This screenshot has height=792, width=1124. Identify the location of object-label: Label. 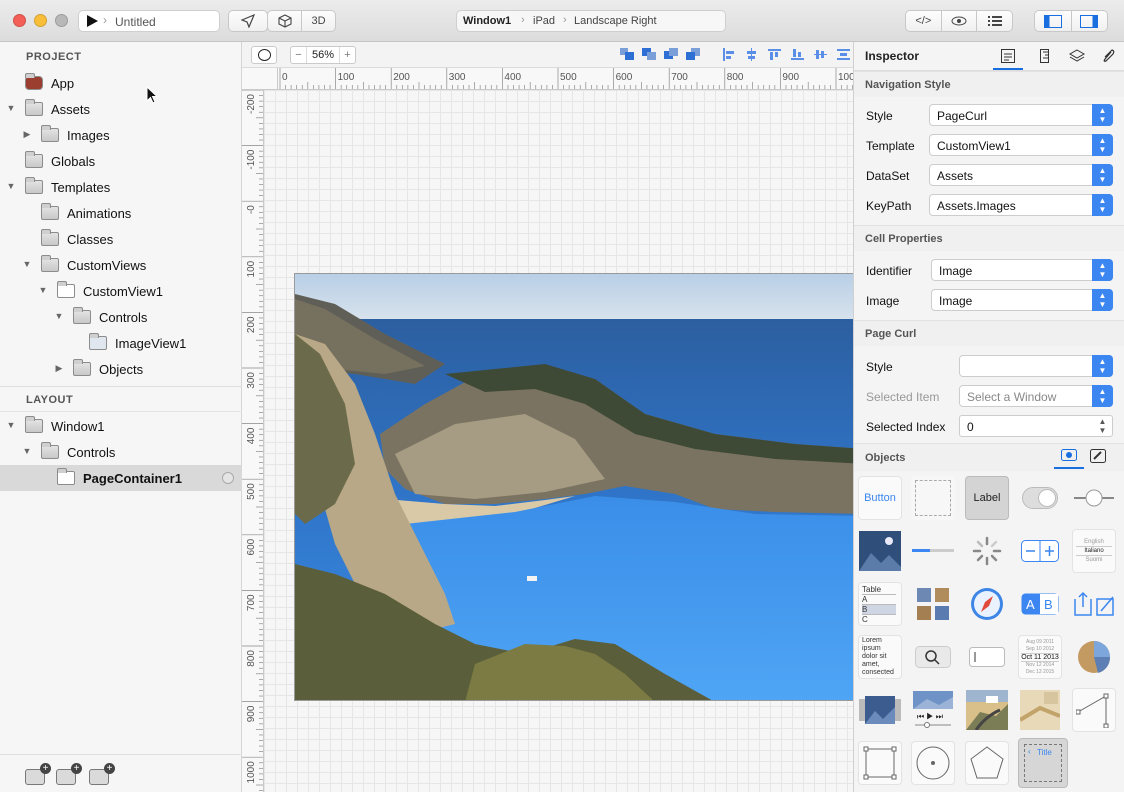
(987, 498).